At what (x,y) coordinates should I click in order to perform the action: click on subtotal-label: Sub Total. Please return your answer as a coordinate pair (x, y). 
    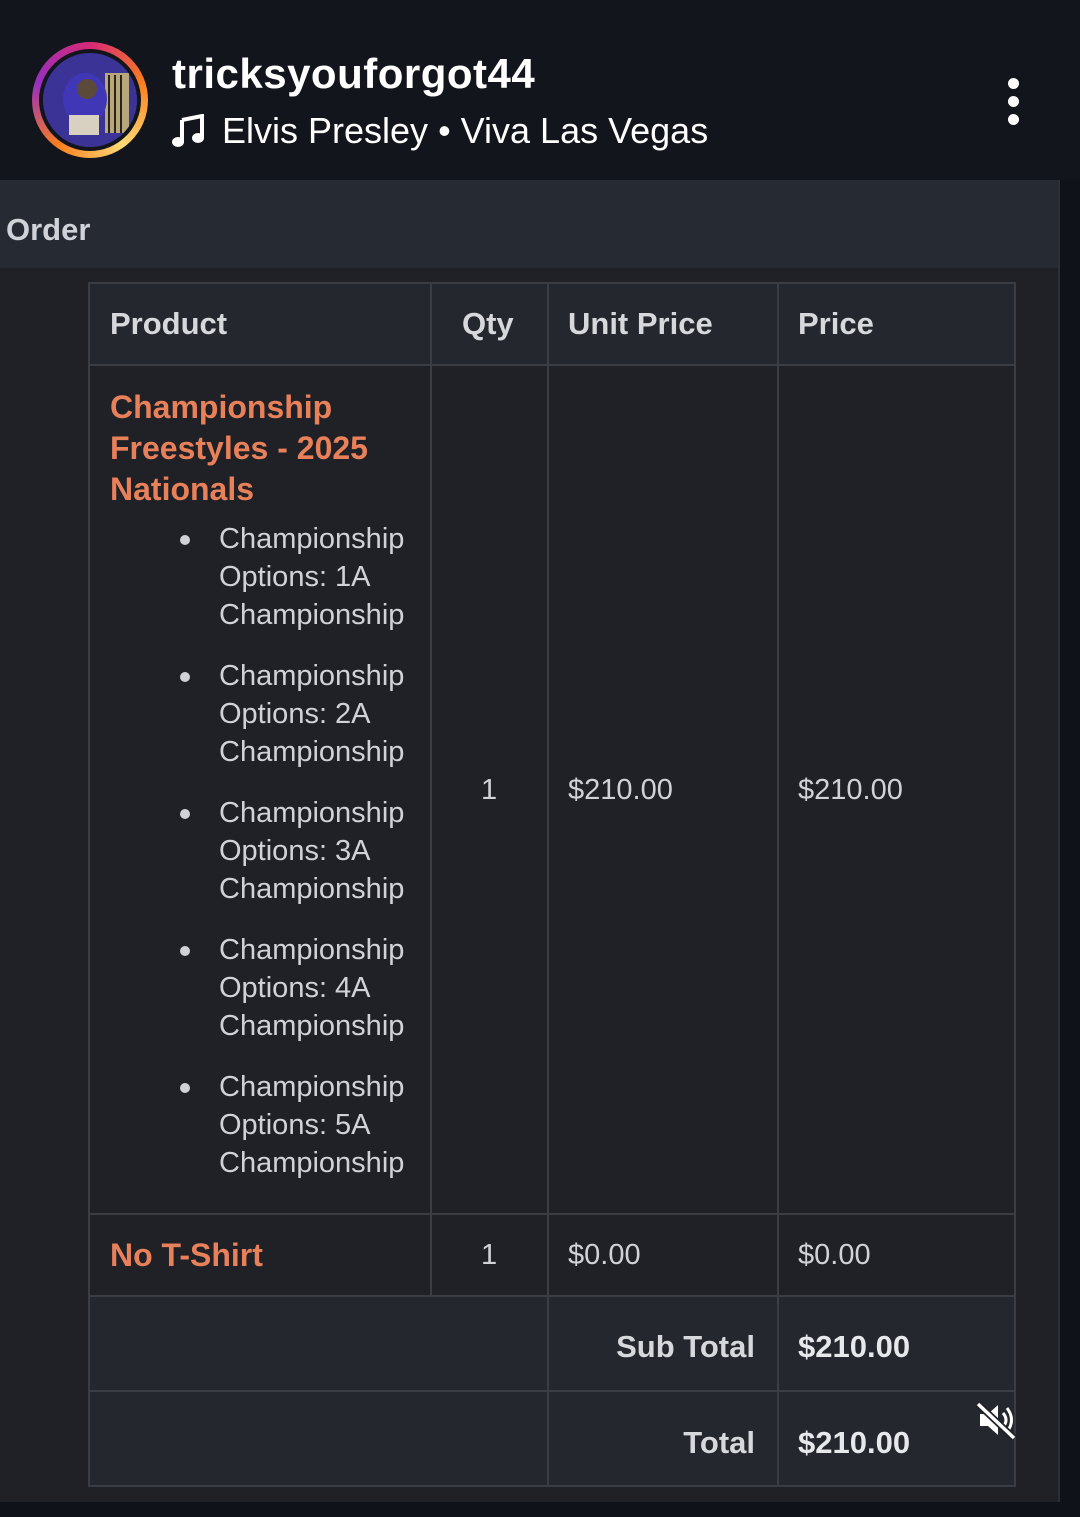
    Looking at the image, I should click on (685, 1346).